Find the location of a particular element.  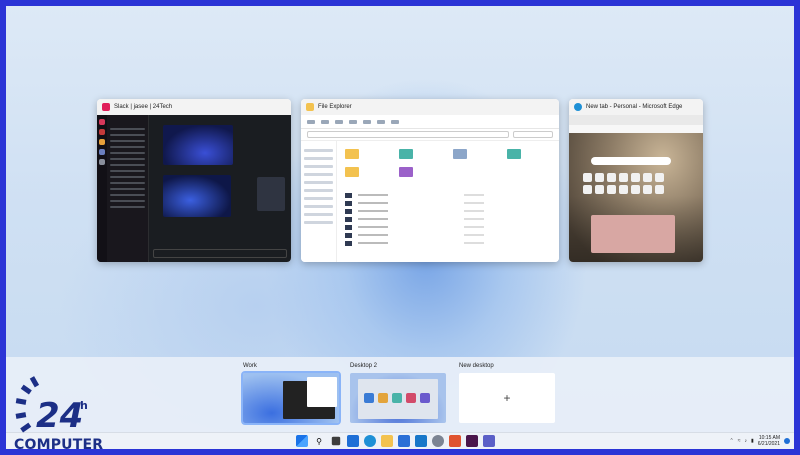

clock: 10:15 AM 6/21/2021 is located at coordinates (769, 441).